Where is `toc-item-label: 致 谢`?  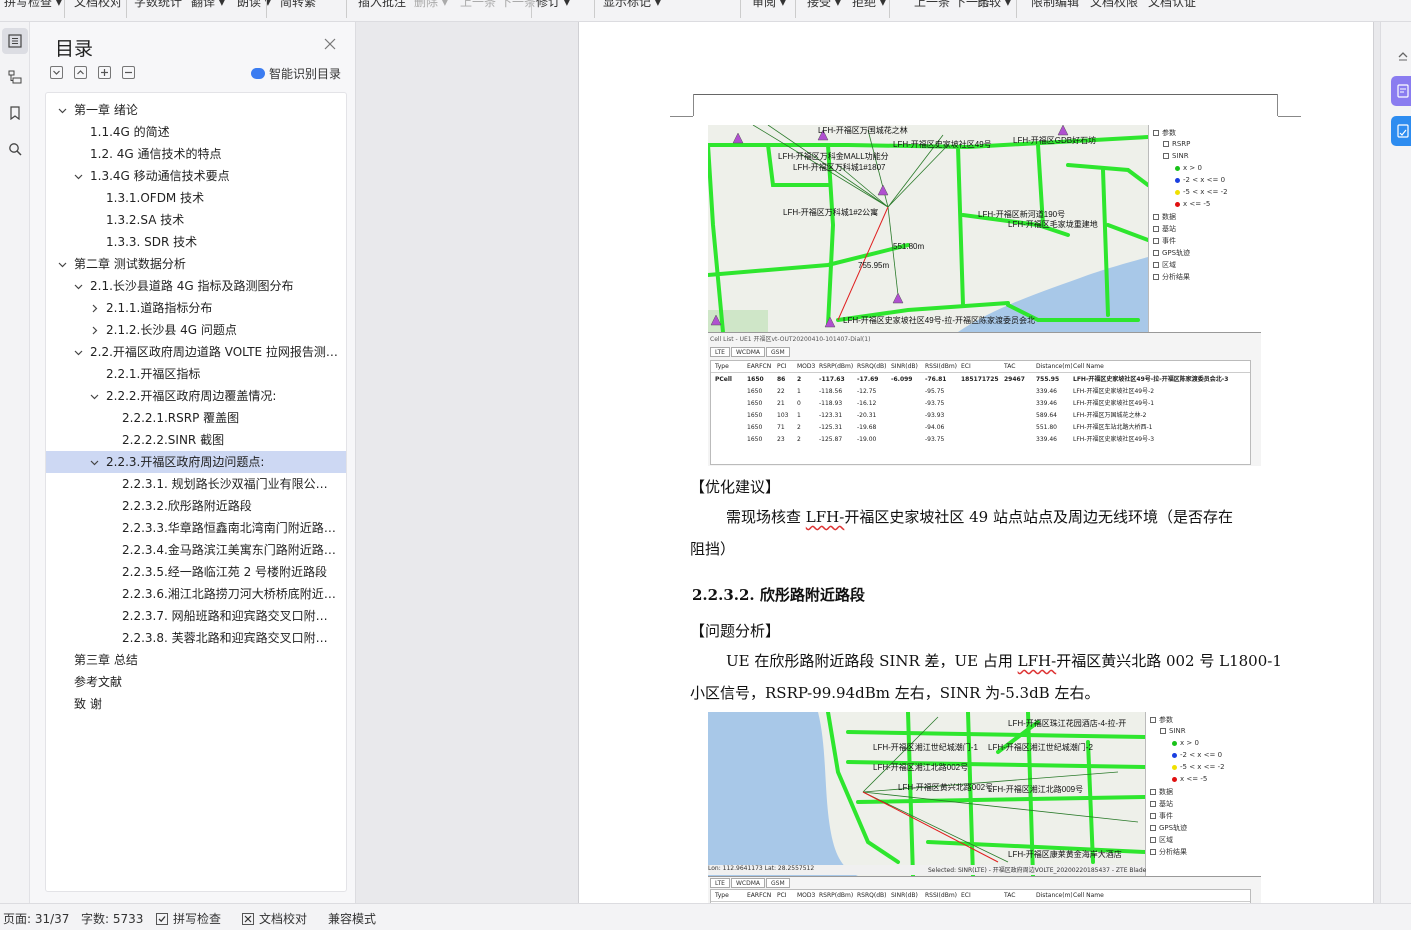 toc-item-label: 致 谢 is located at coordinates (88, 704).